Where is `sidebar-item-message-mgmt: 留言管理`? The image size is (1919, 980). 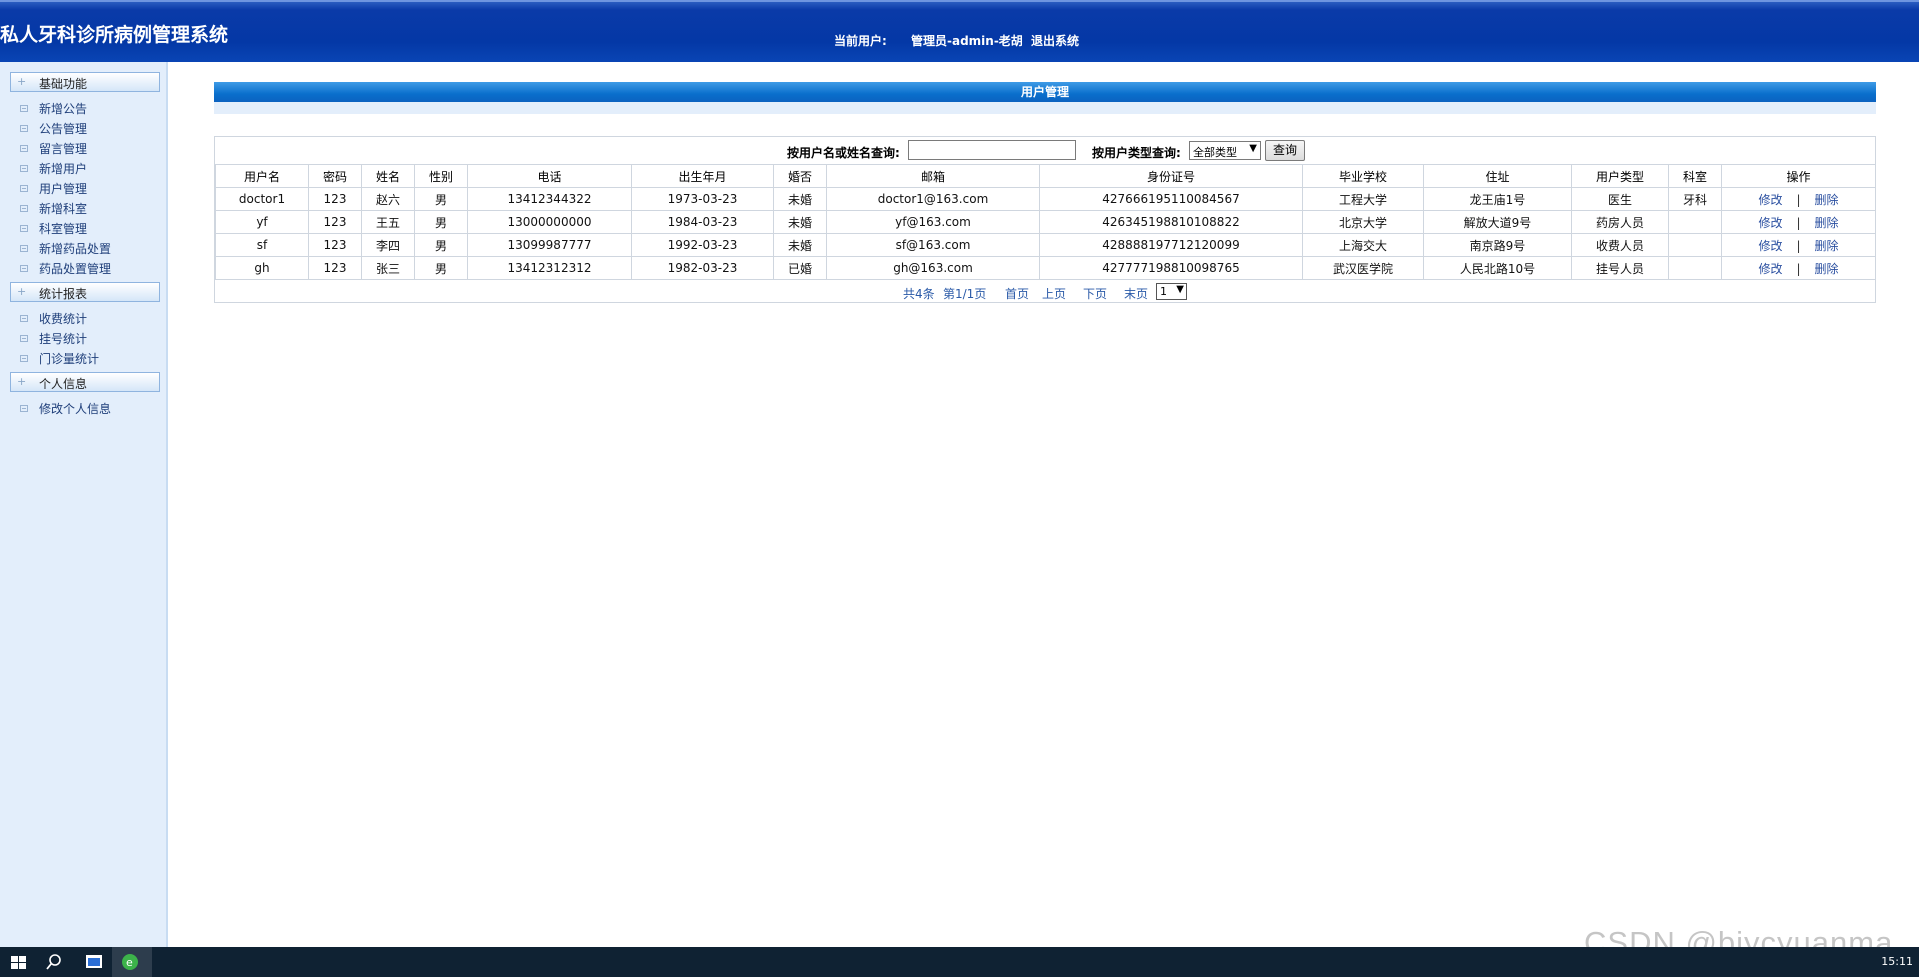 sidebar-item-message-mgmt: 留言管理 is located at coordinates (53, 149).